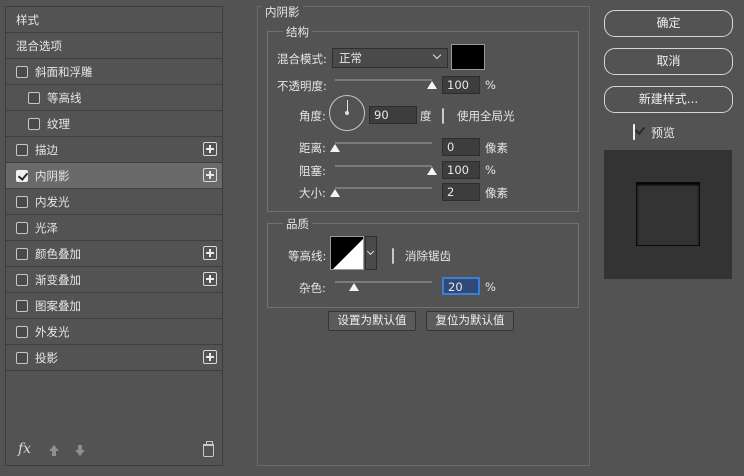 The width and height of the screenshot is (744, 476). What do you see at coordinates (490, 287) in the screenshot?
I see `noise-unit: %` at bounding box center [490, 287].